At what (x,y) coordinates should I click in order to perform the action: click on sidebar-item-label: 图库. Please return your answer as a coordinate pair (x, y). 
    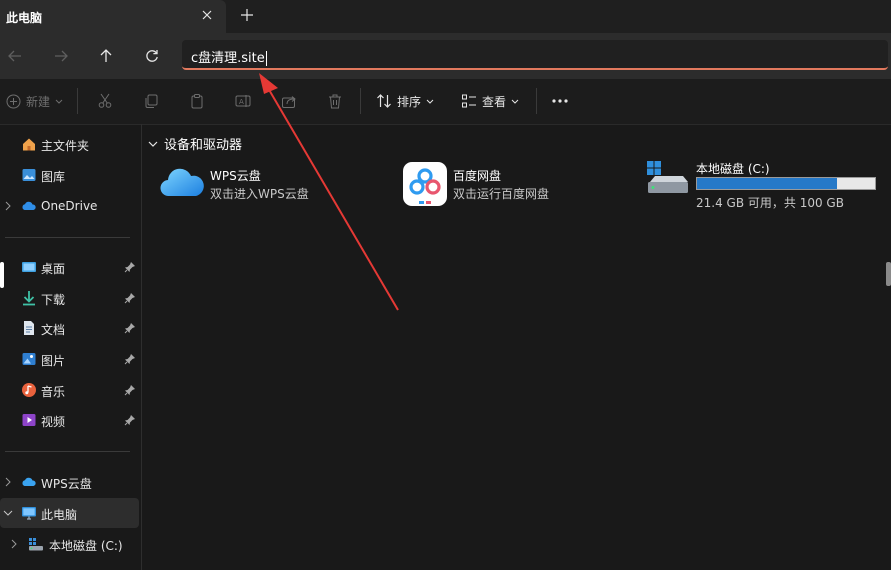
    Looking at the image, I should click on (53, 177).